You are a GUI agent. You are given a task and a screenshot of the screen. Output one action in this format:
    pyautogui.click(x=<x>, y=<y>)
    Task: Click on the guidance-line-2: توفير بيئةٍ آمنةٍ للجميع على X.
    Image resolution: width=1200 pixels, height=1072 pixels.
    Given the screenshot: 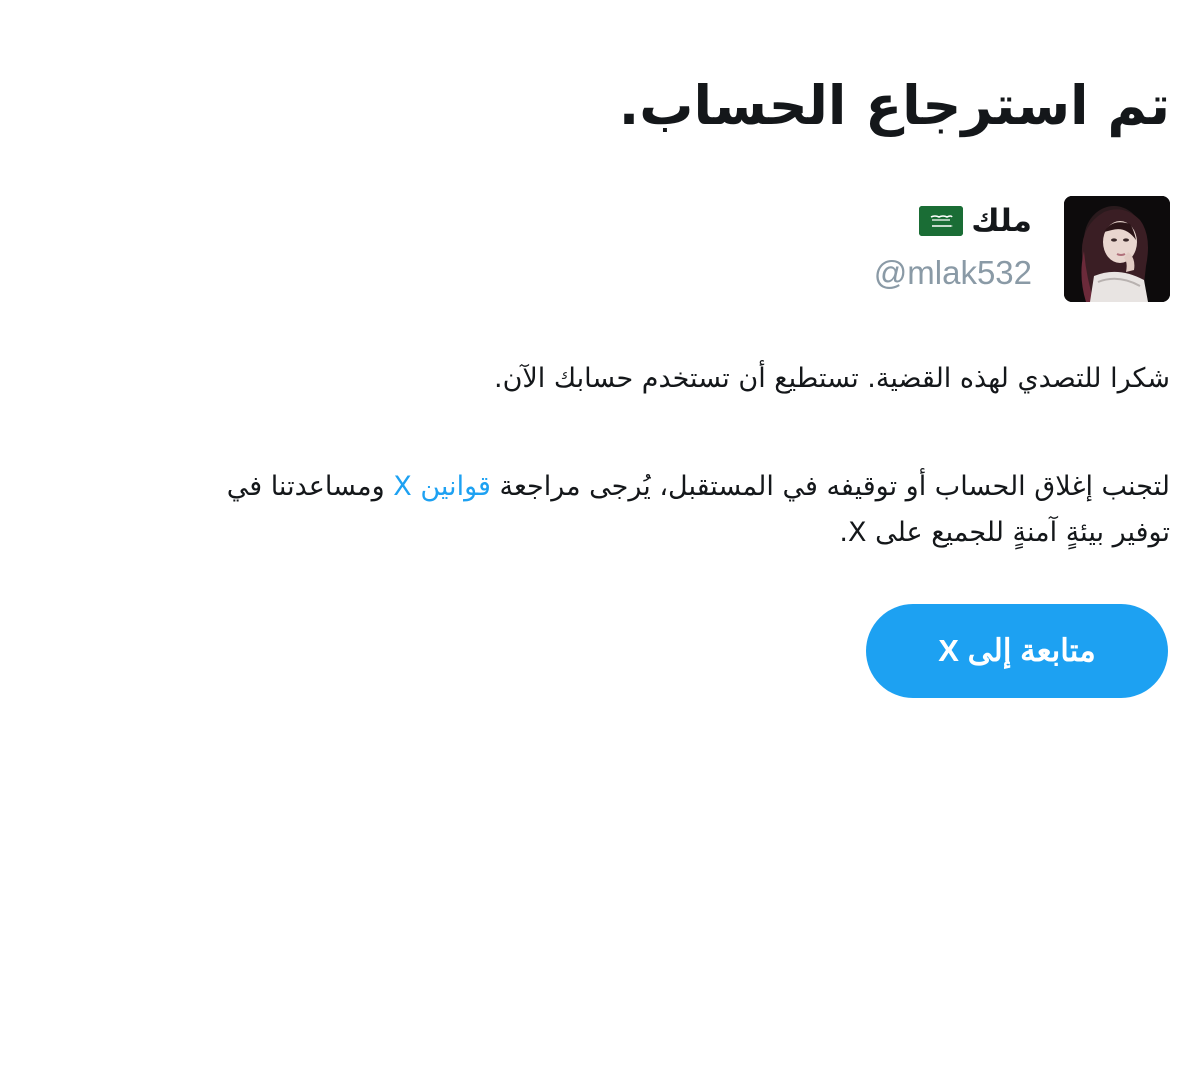 What is the action you would take?
    pyautogui.click(x=1004, y=532)
    